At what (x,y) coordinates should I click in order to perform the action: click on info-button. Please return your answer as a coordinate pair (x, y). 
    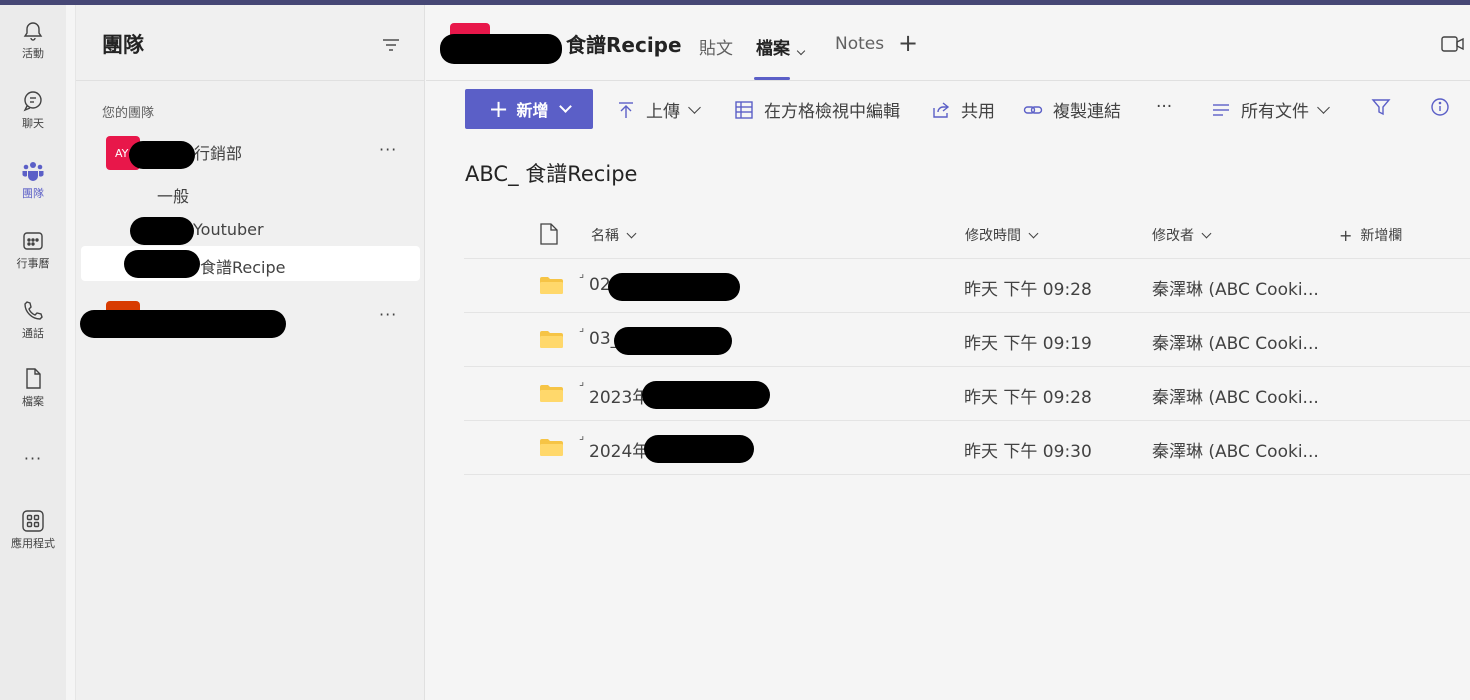
    Looking at the image, I should click on (1445, 107).